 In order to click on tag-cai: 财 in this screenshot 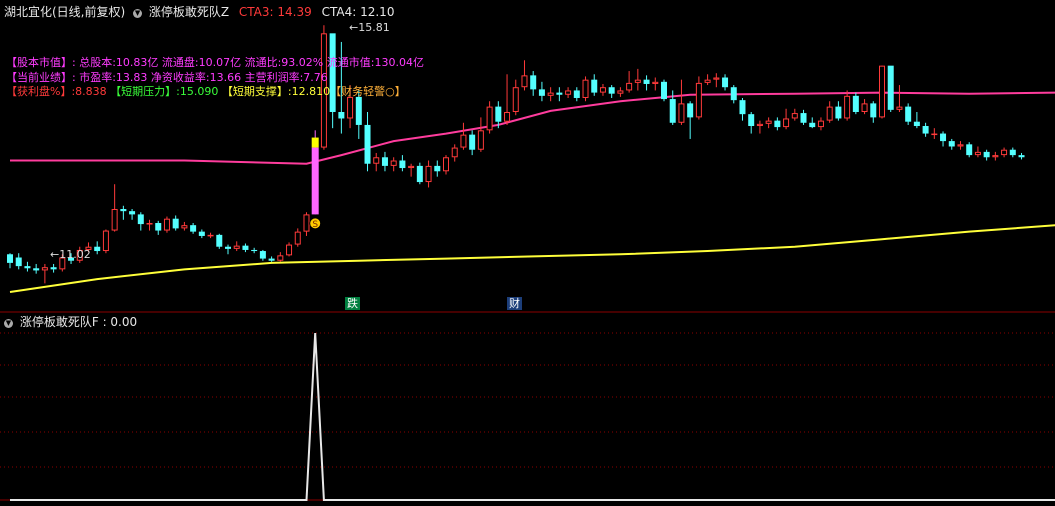, I will do `click(514, 303)`.